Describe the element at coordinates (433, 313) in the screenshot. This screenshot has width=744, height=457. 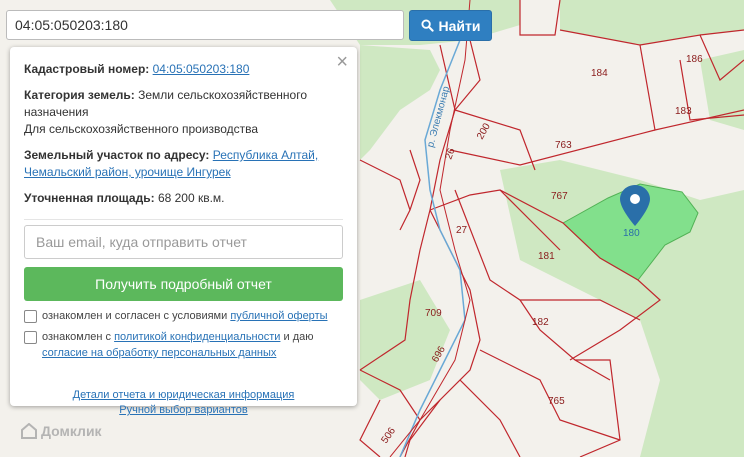
I see `parcel-label-709: 709` at that location.